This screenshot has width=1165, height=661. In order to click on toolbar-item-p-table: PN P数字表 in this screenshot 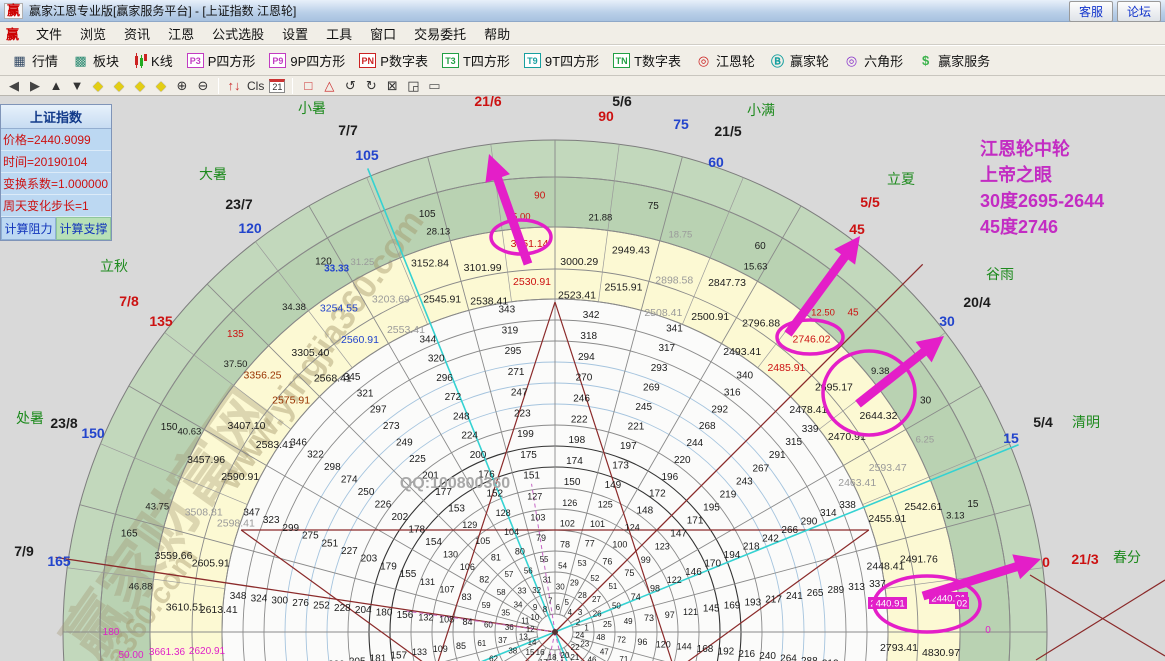, I will do `click(393, 60)`.